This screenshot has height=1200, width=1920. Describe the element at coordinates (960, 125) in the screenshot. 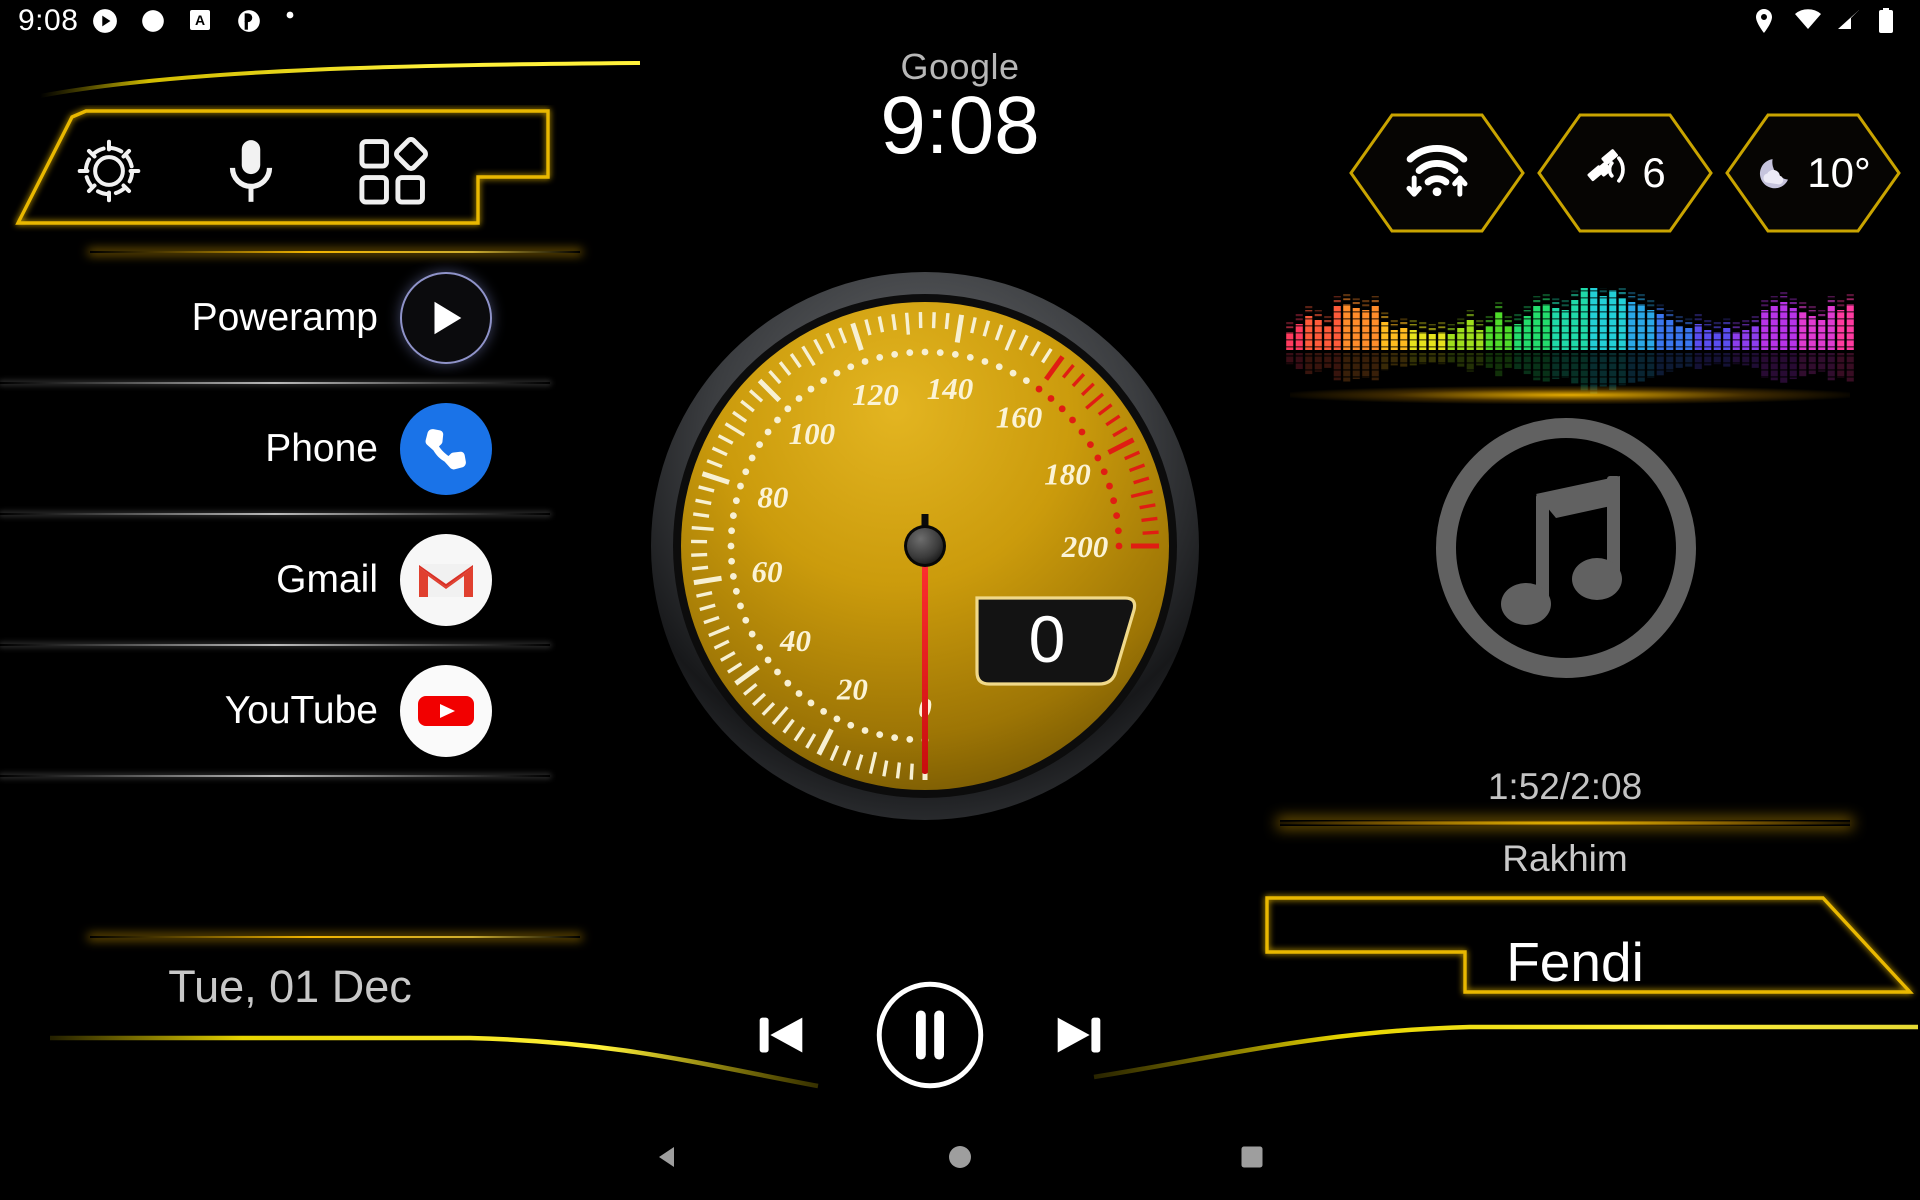

I see `clock-time: 9:08` at that location.